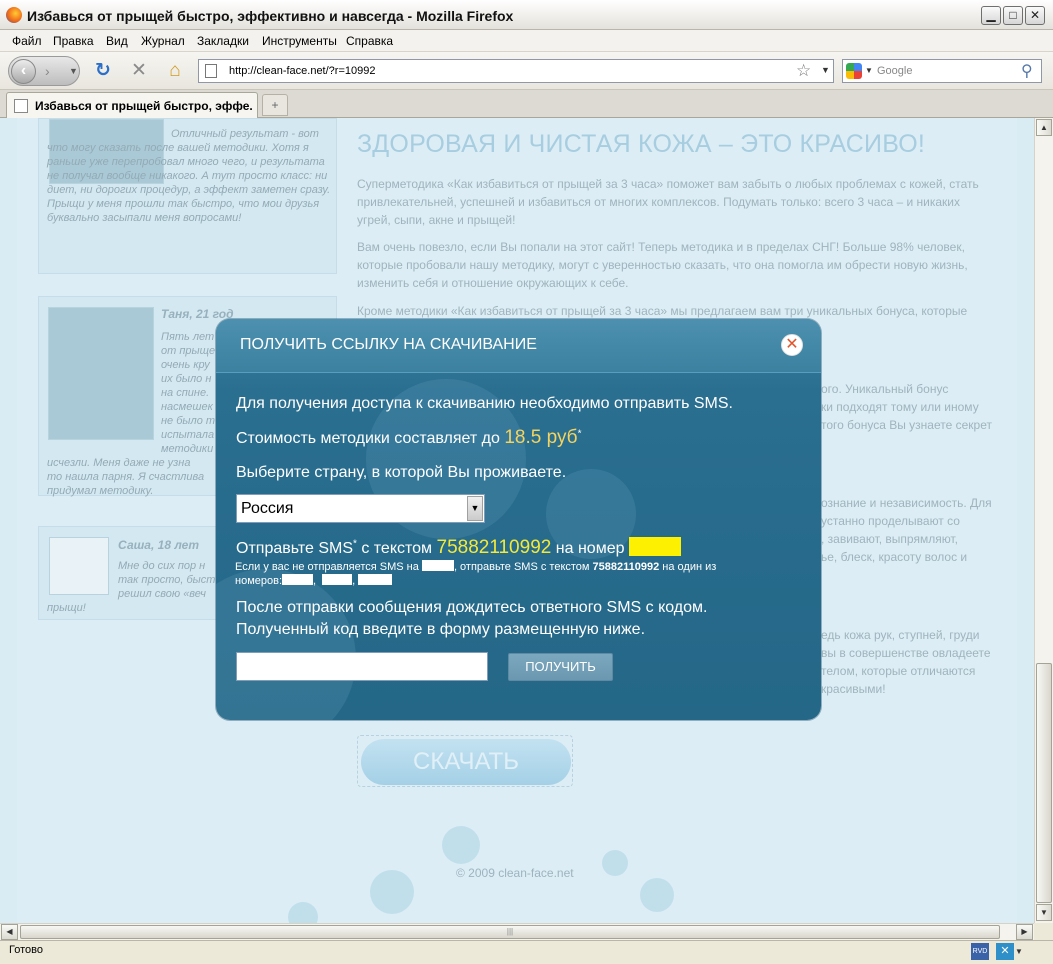 The width and height of the screenshot is (1053, 964). What do you see at coordinates (73, 71) in the screenshot?
I see `history-dropdown-icon: ▼` at bounding box center [73, 71].